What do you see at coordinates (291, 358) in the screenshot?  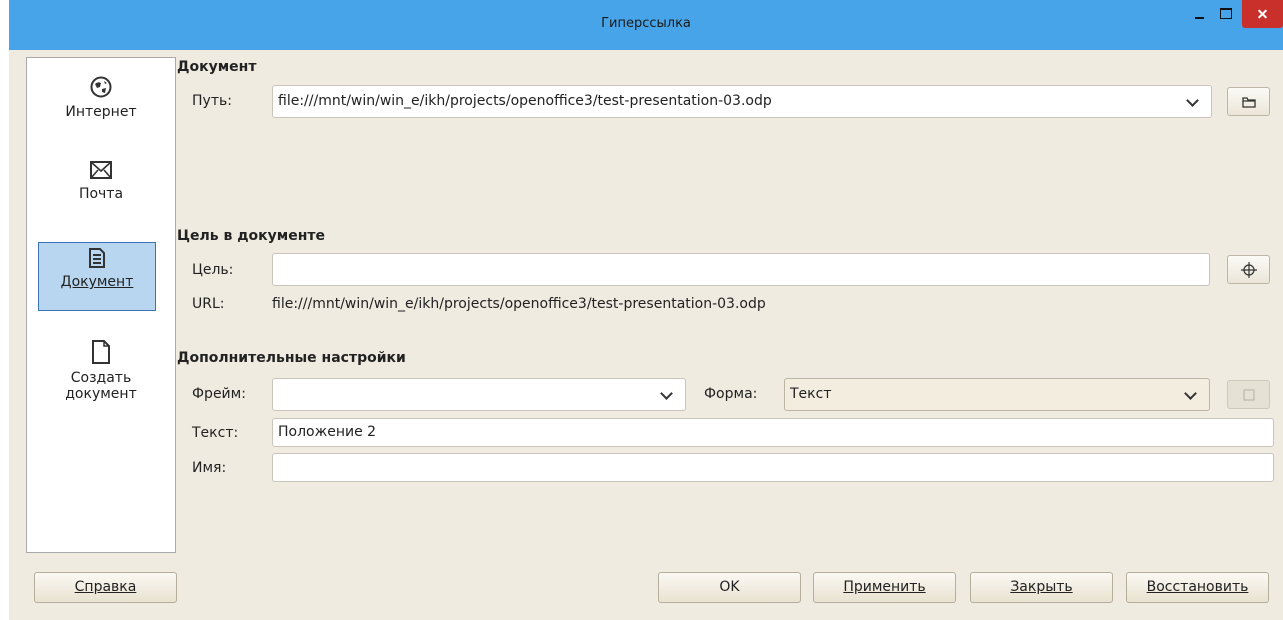 I see `extra-settings-heading: Дополнительные настройки` at bounding box center [291, 358].